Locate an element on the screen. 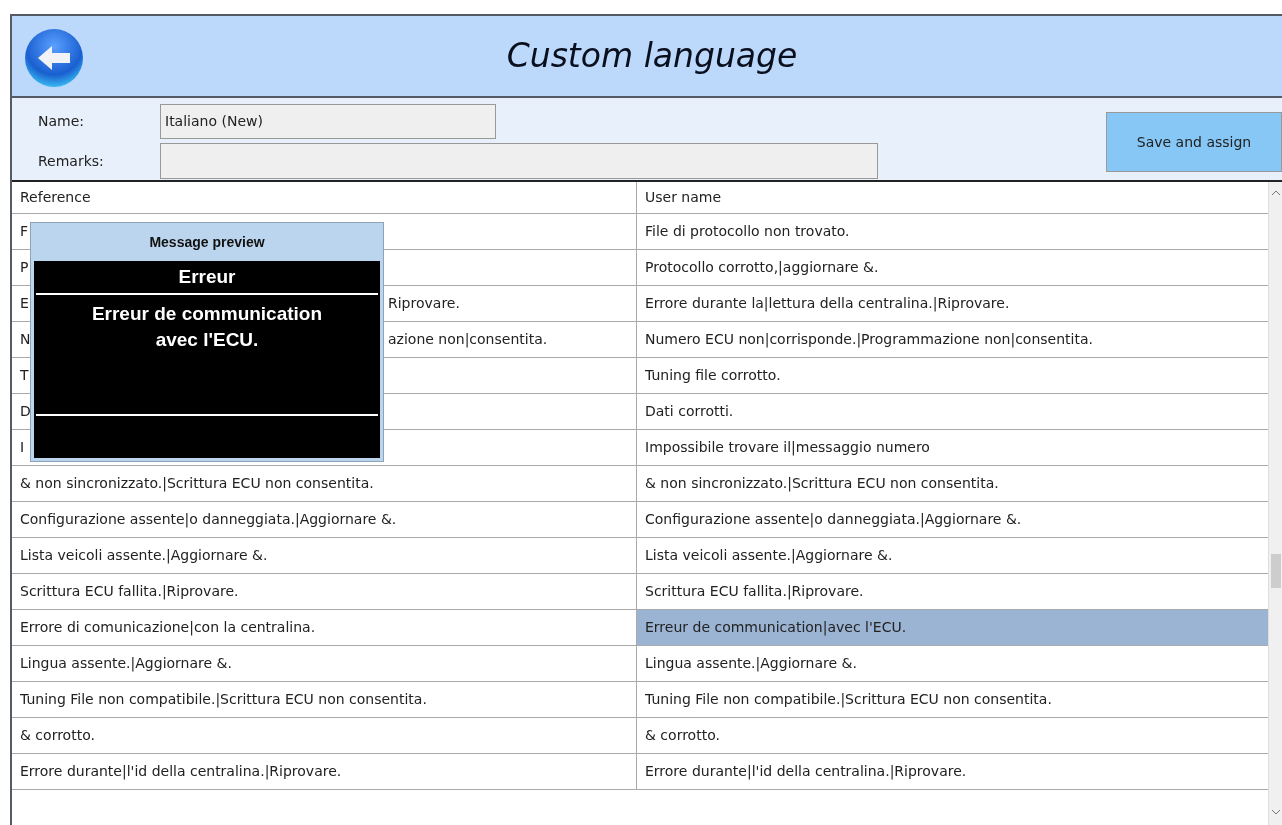  table-cell: & non sincronizzato.|Scrittura ECU non consentita. is located at coordinates (197, 483).